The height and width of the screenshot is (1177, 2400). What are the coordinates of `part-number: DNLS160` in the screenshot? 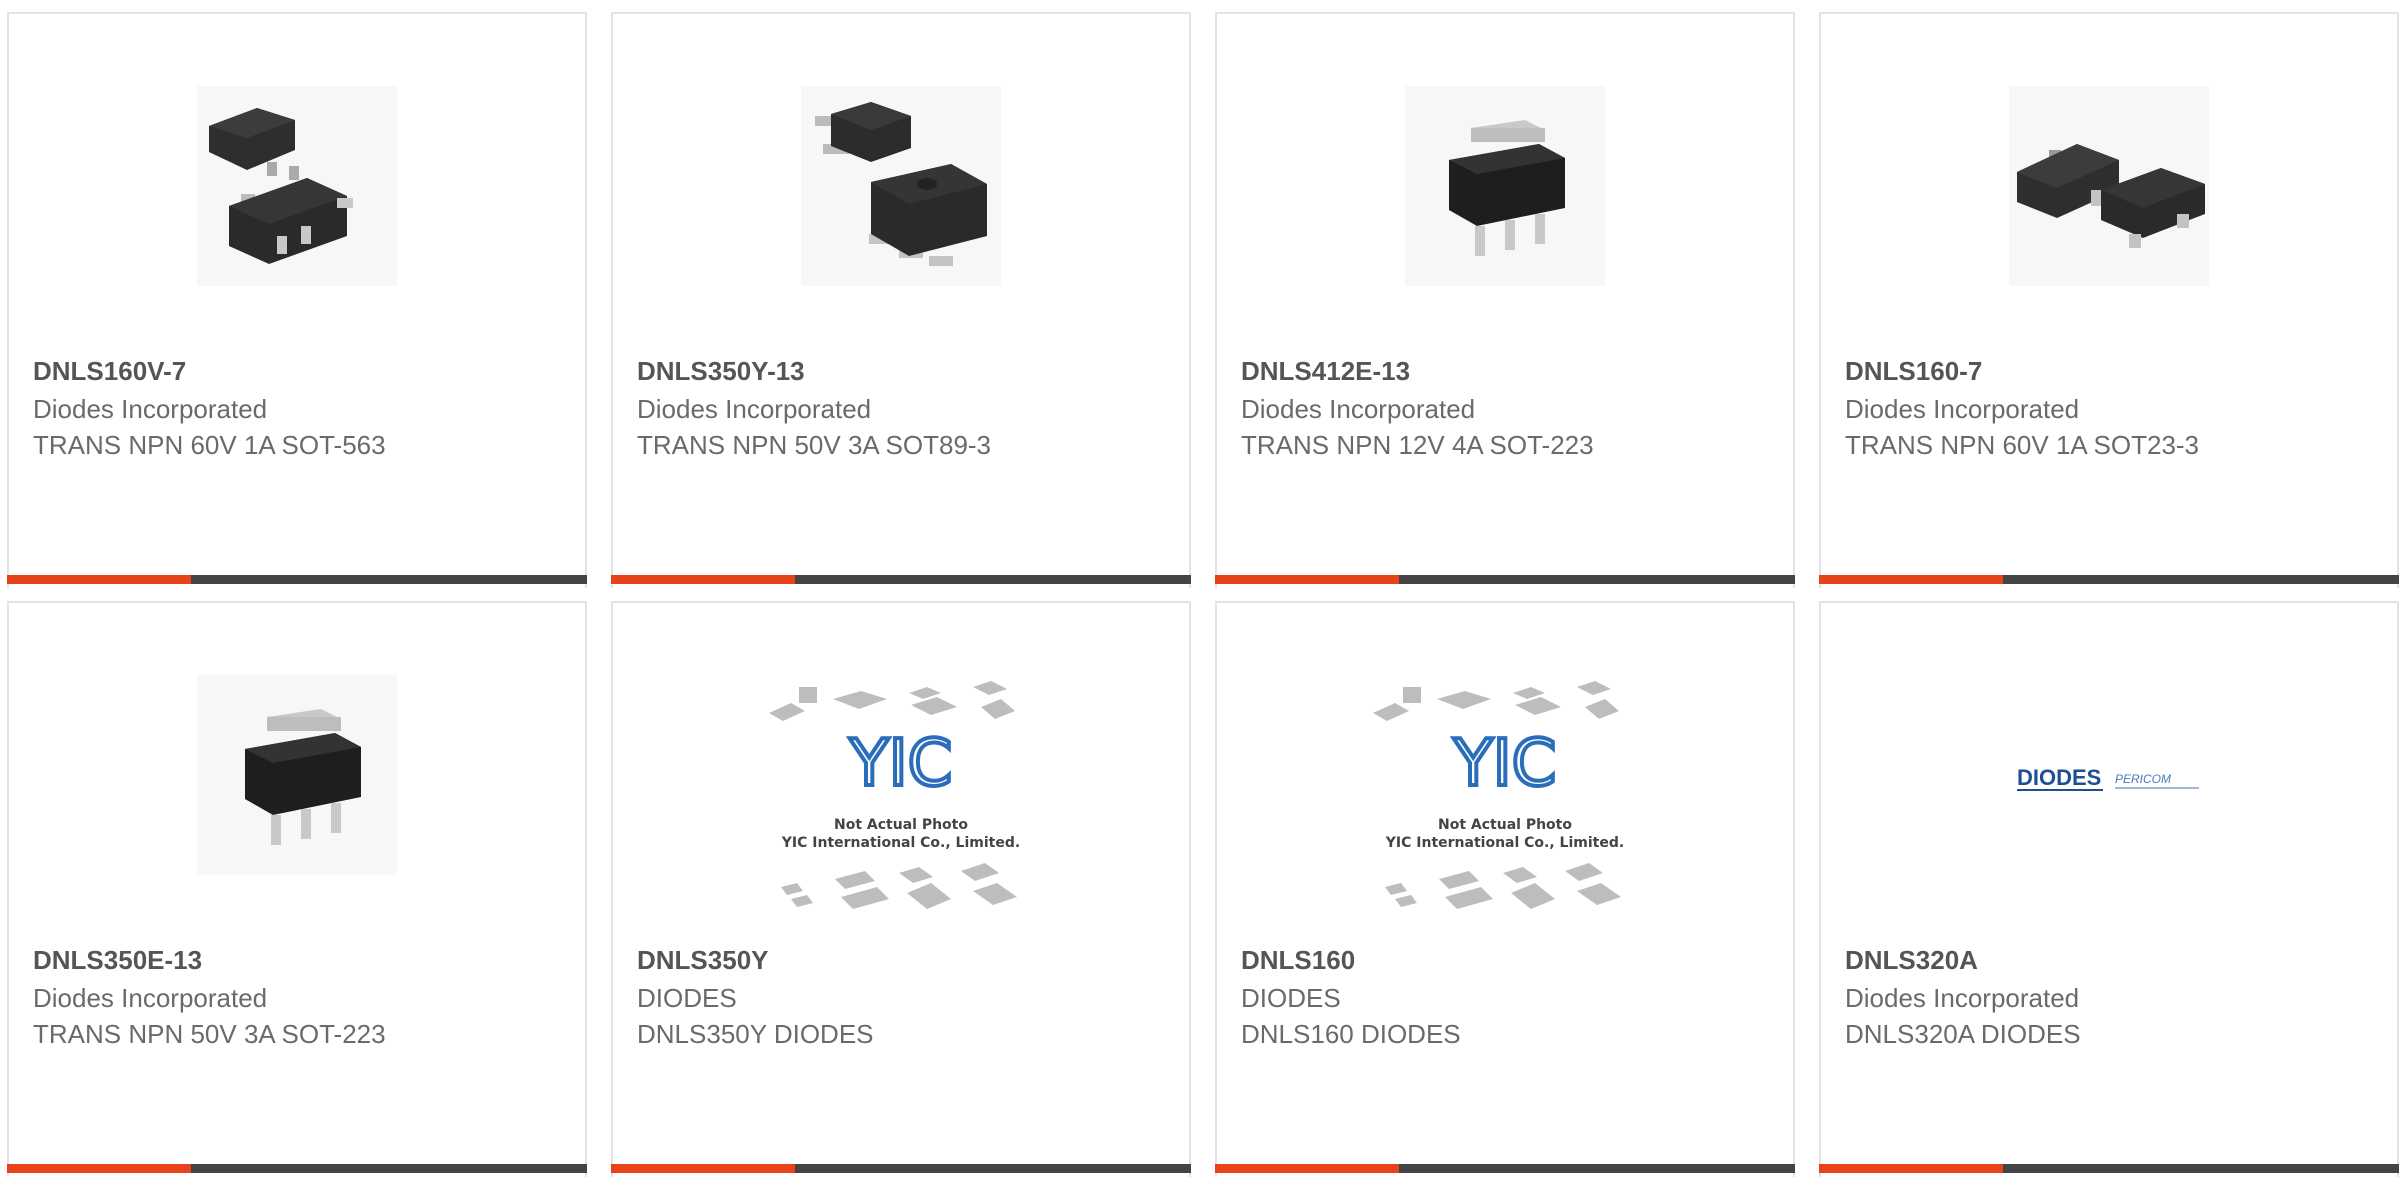 It's located at (1298, 960).